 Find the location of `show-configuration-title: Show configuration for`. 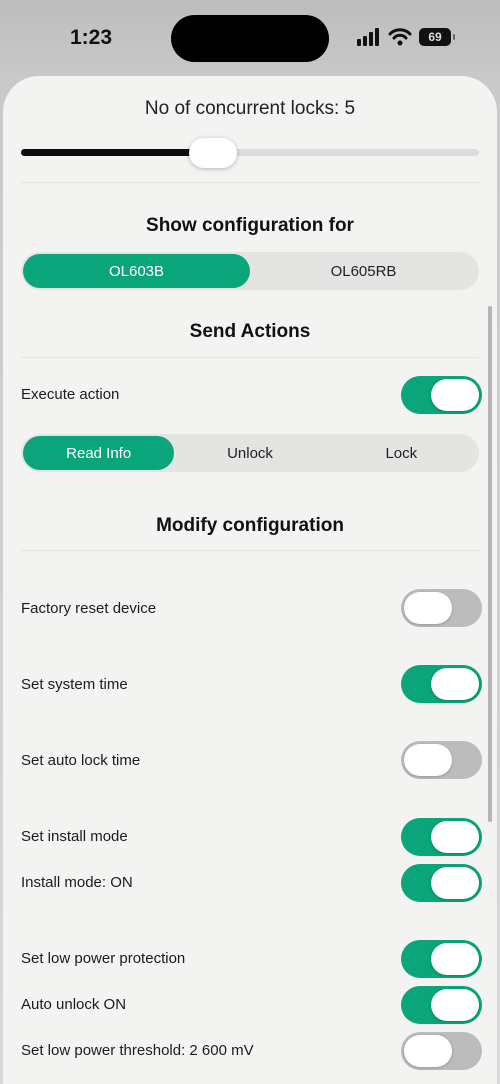

show-configuration-title: Show configuration for is located at coordinates (250, 225).